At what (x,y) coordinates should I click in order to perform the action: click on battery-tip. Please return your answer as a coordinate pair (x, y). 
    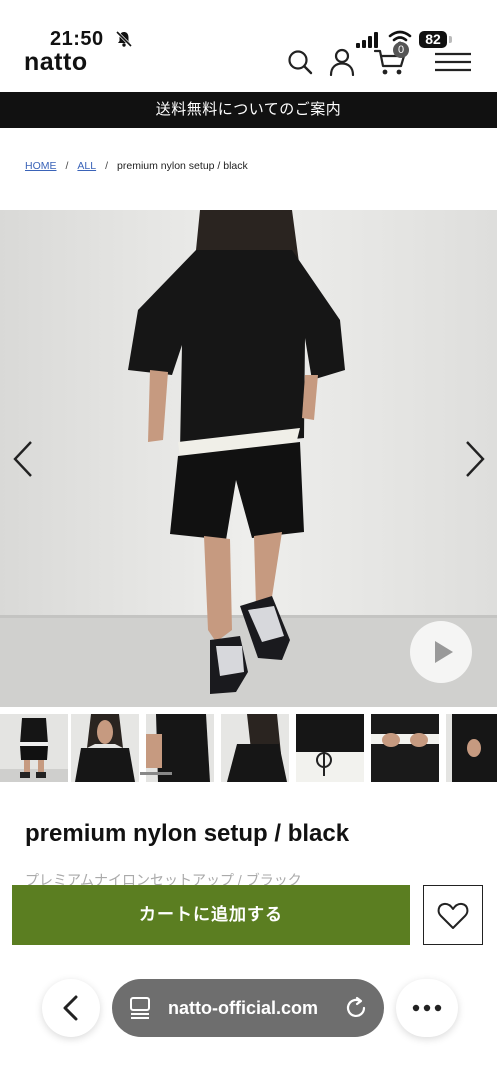
    Looking at the image, I should click on (450, 39).